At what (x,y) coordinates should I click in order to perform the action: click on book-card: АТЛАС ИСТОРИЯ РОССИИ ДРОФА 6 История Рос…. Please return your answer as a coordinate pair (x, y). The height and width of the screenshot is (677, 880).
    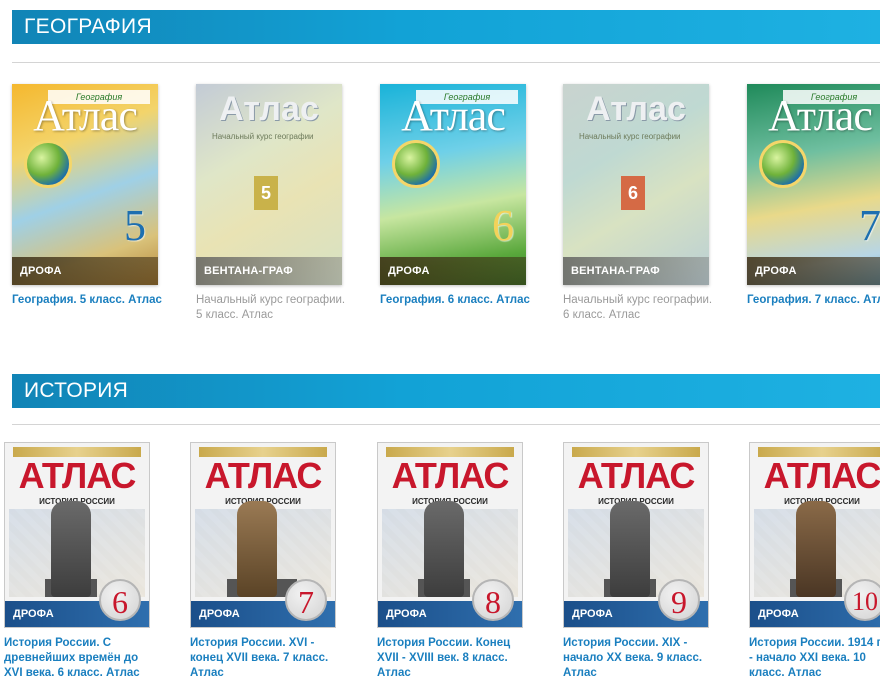
    Looking at the image, I should click on (79, 559).